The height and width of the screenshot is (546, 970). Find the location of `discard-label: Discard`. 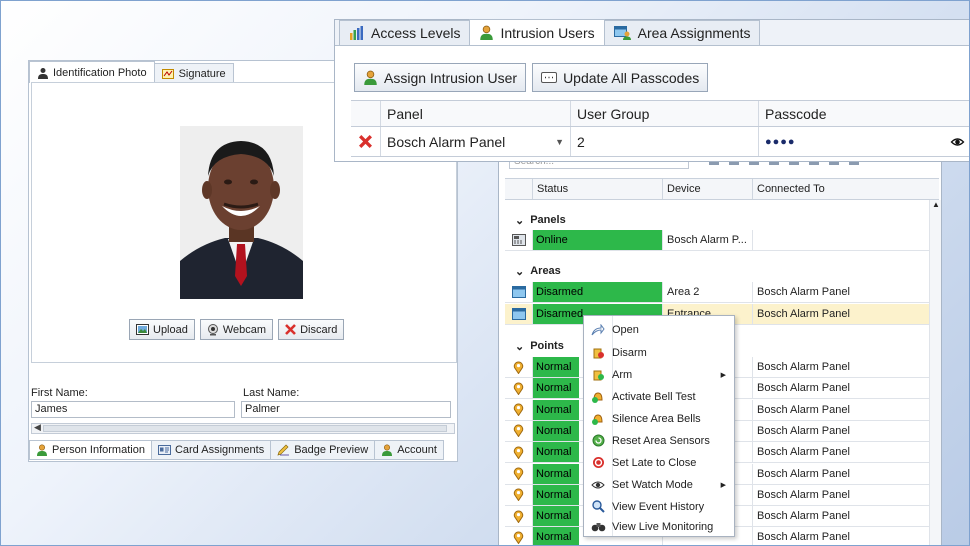

discard-label: Discard is located at coordinates (319, 329).